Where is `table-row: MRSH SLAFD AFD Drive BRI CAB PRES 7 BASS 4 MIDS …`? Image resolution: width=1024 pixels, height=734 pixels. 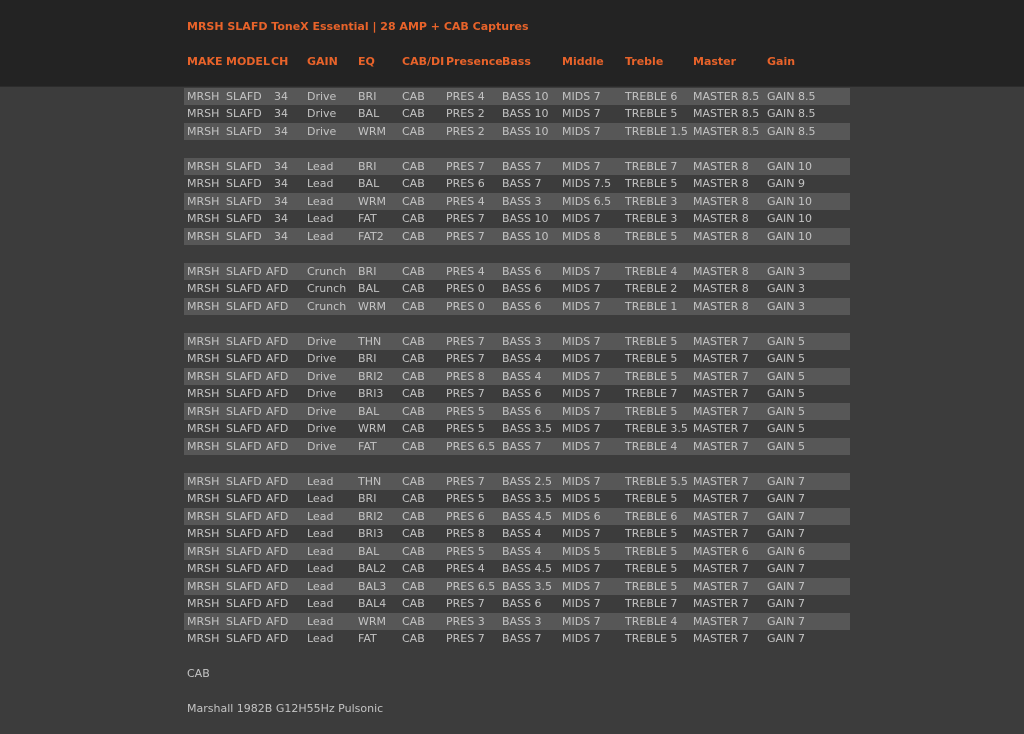 table-row: MRSH SLAFD AFD Drive BRI CAB PRES 7 BASS 4 MIDS … is located at coordinates (517, 358).